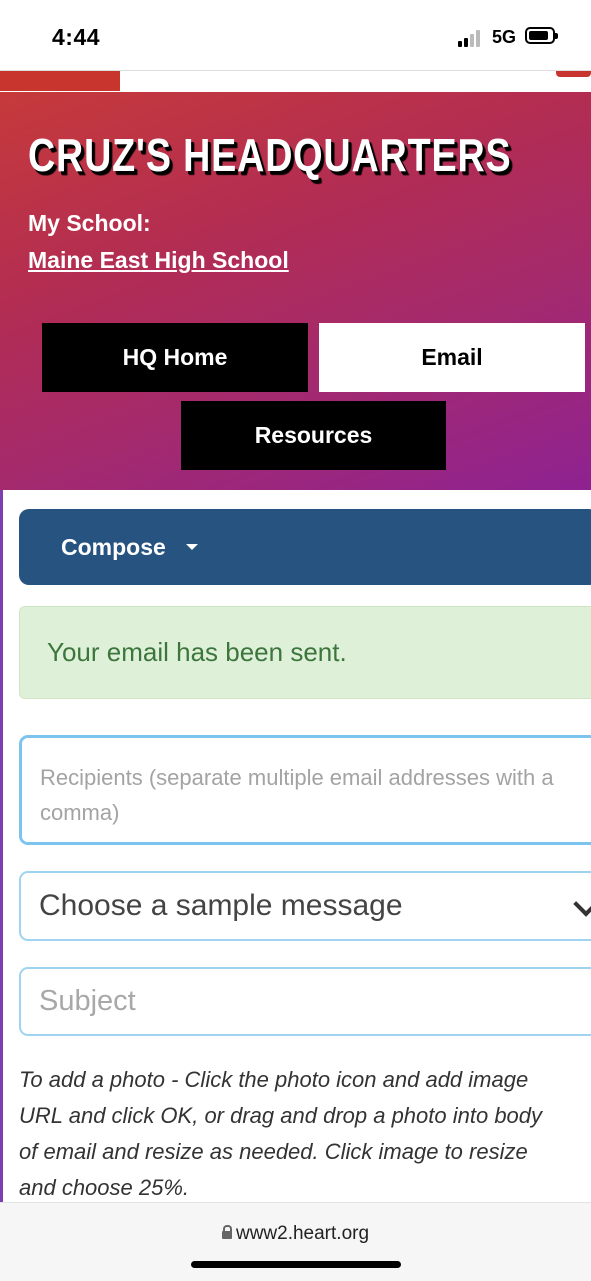 This screenshot has height=1281, width=591. Describe the element at coordinates (60, 81) in the screenshot. I see `top-red-bar` at that location.